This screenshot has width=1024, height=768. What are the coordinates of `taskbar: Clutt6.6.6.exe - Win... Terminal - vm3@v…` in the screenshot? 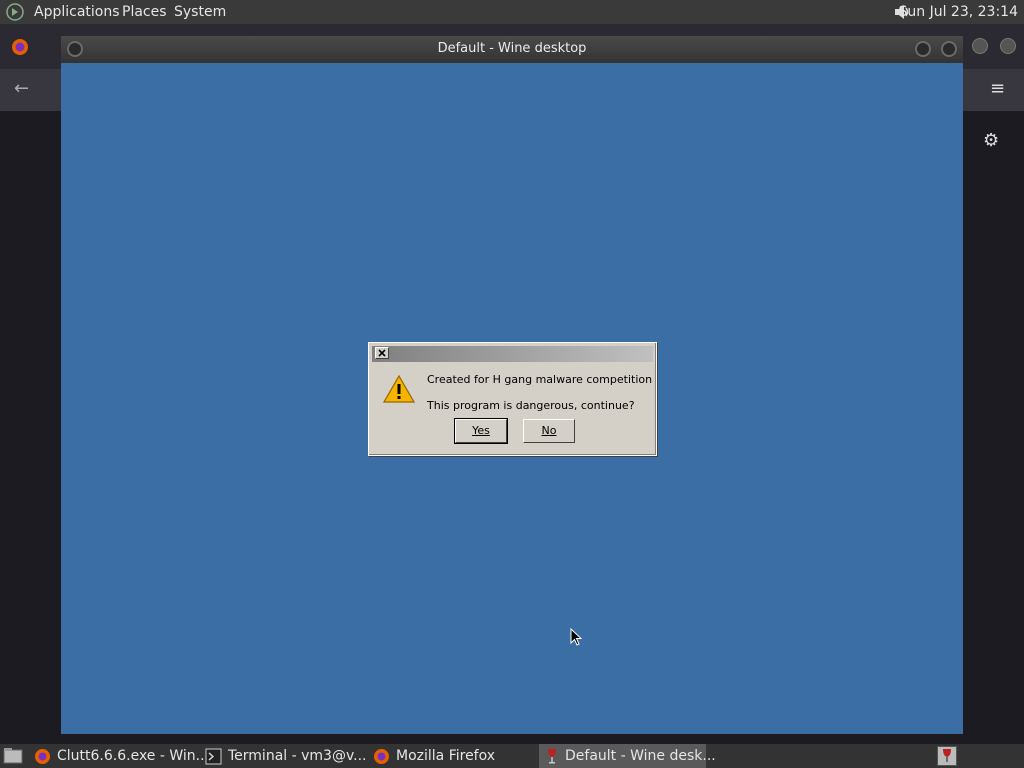 It's located at (512, 756).